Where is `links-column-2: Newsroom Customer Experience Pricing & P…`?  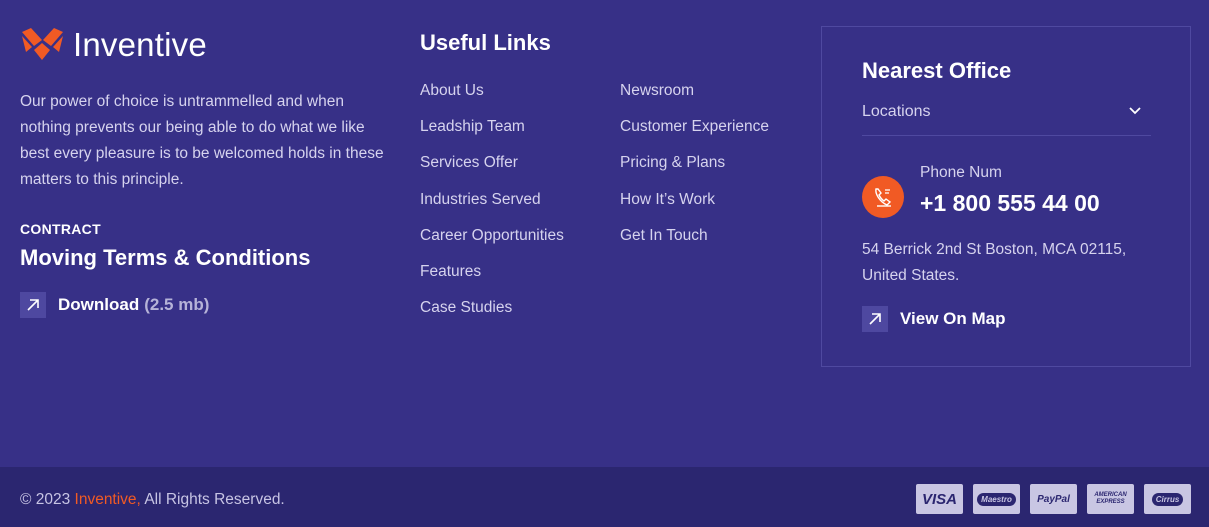
links-column-2: Newsroom Customer Experience Pricing & P… is located at coordinates (694, 171).